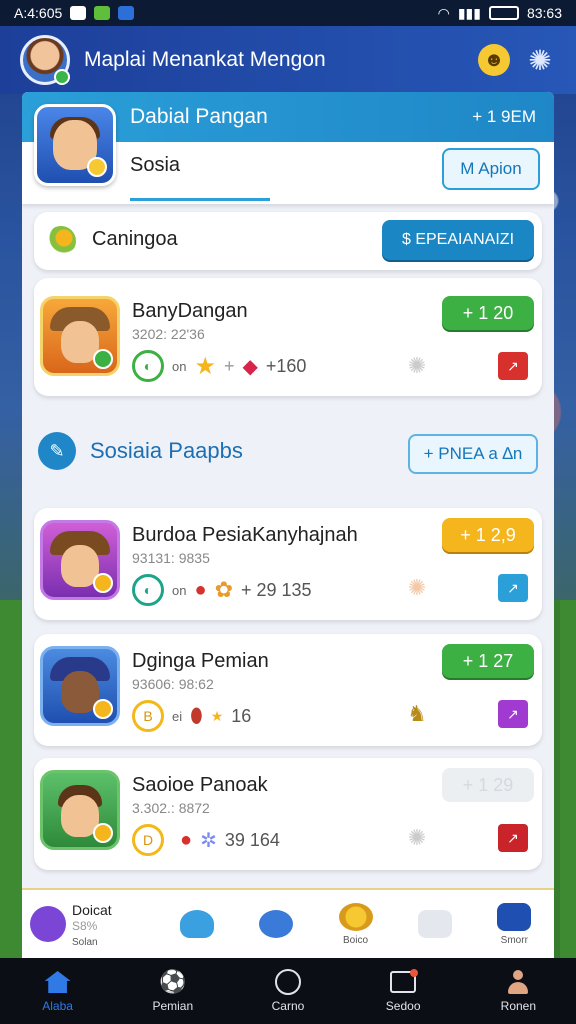  I want to click on circle-icon, so click(288, 982).